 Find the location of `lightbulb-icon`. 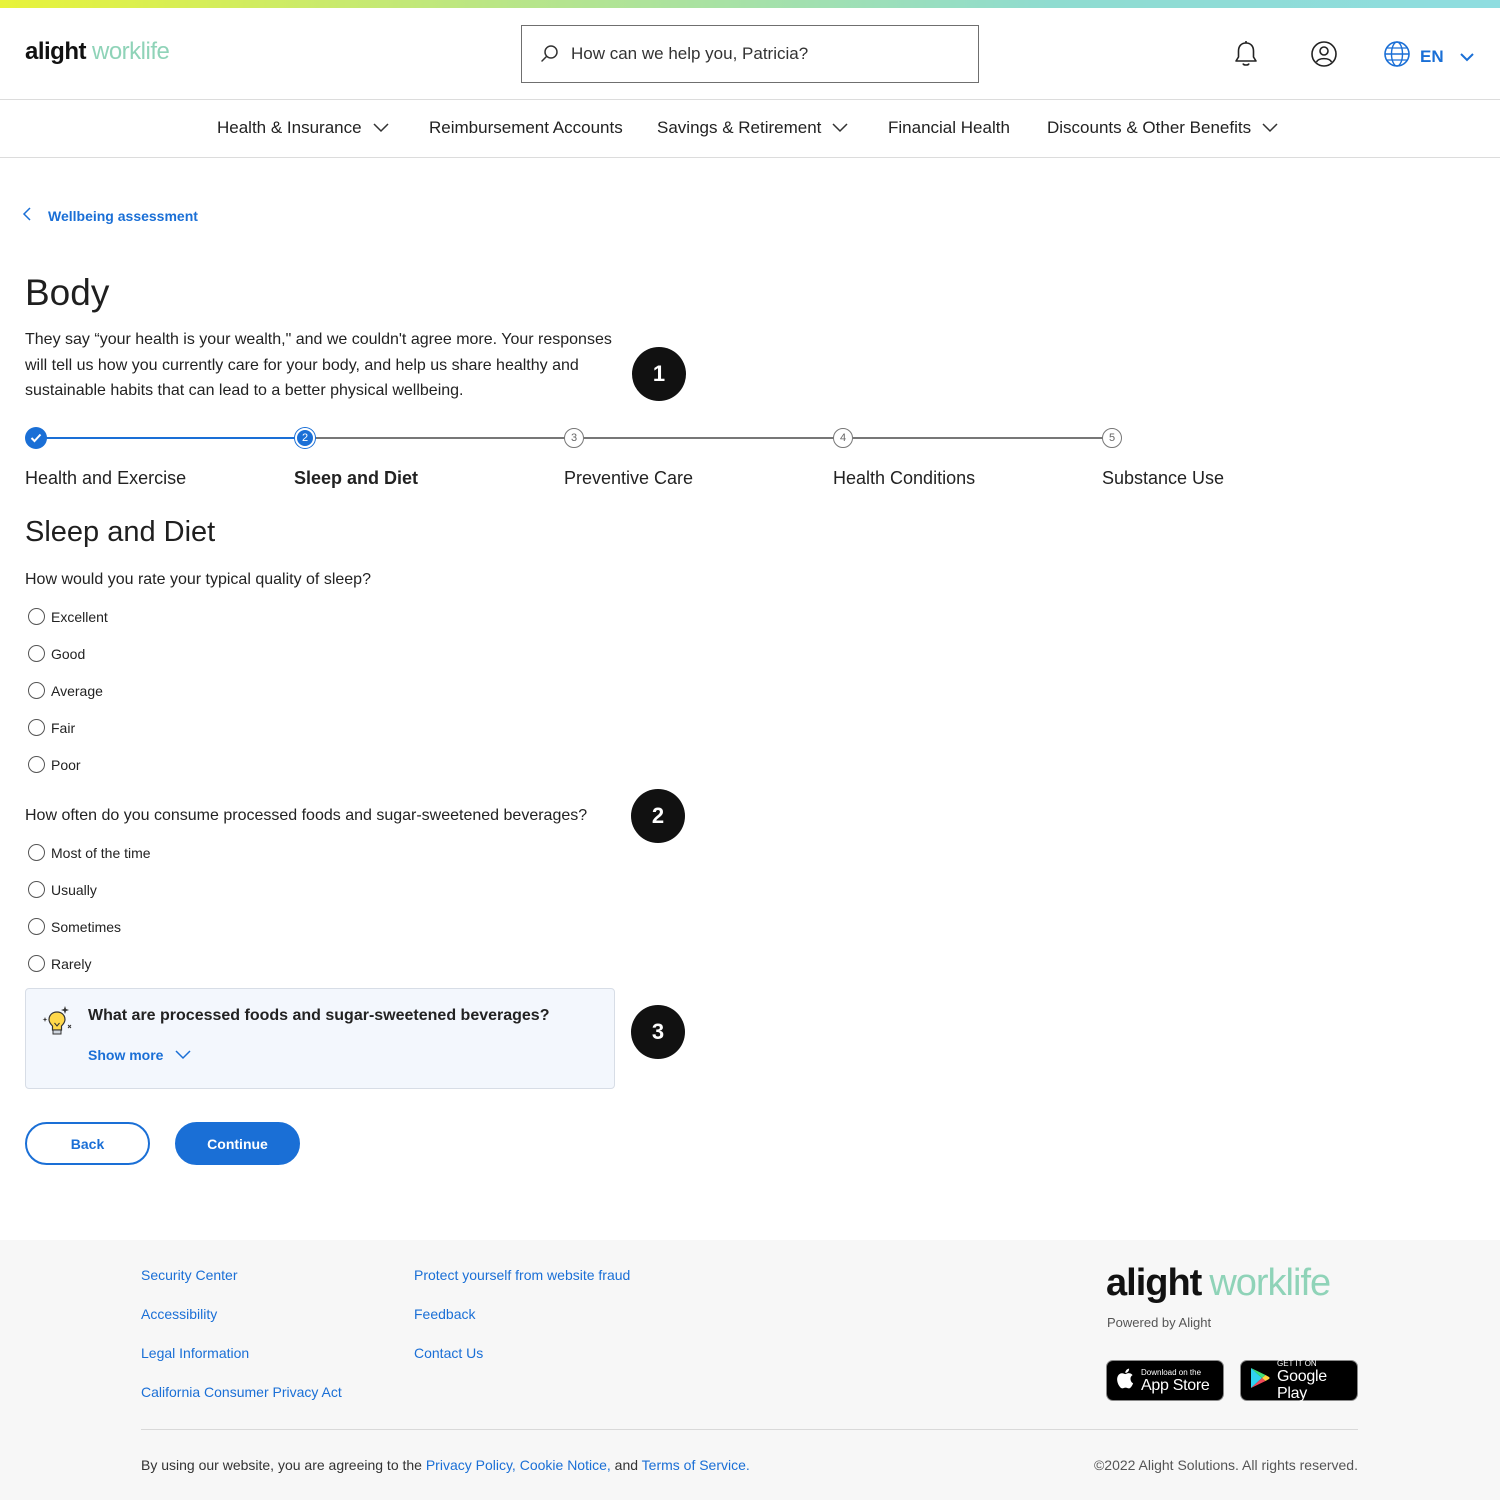

lightbulb-icon is located at coordinates (57, 1023).